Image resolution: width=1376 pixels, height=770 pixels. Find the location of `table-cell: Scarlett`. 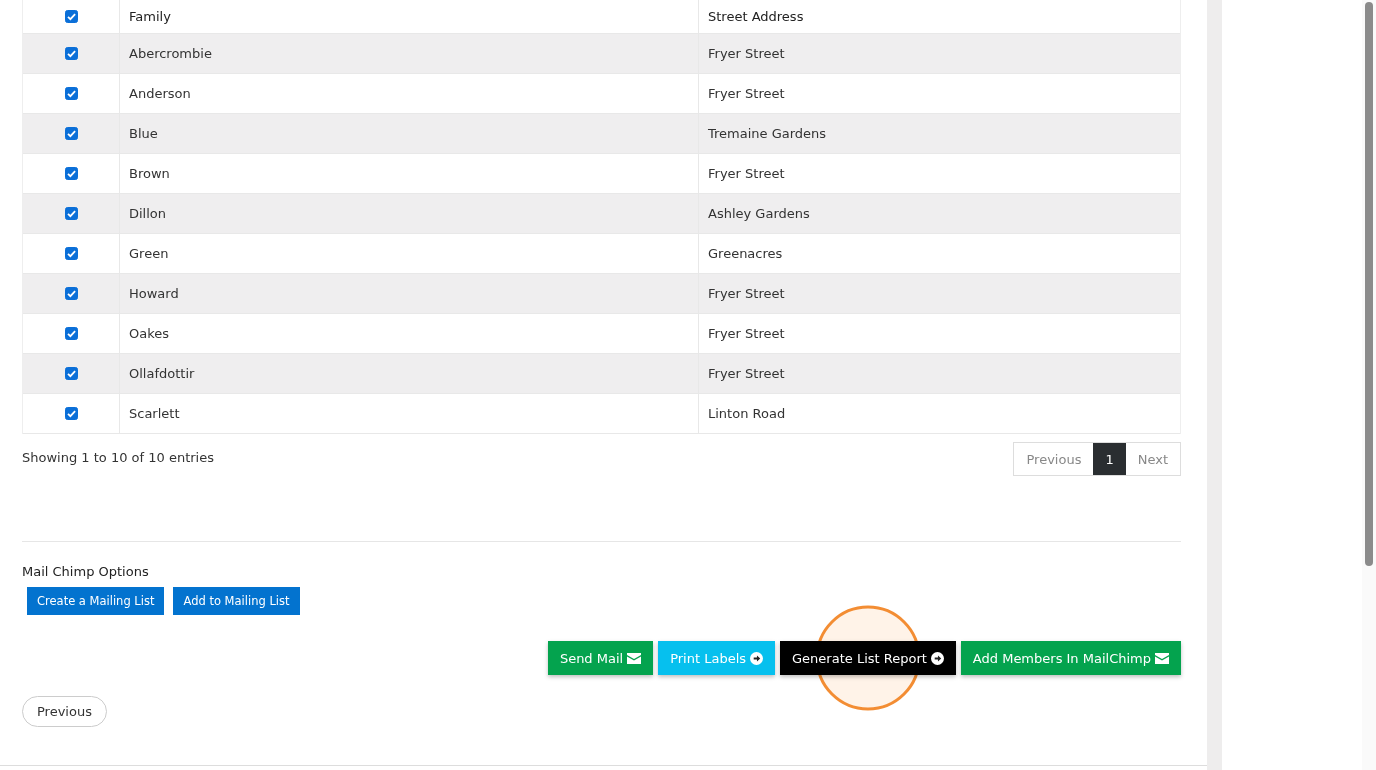

table-cell: Scarlett is located at coordinates (154, 413).